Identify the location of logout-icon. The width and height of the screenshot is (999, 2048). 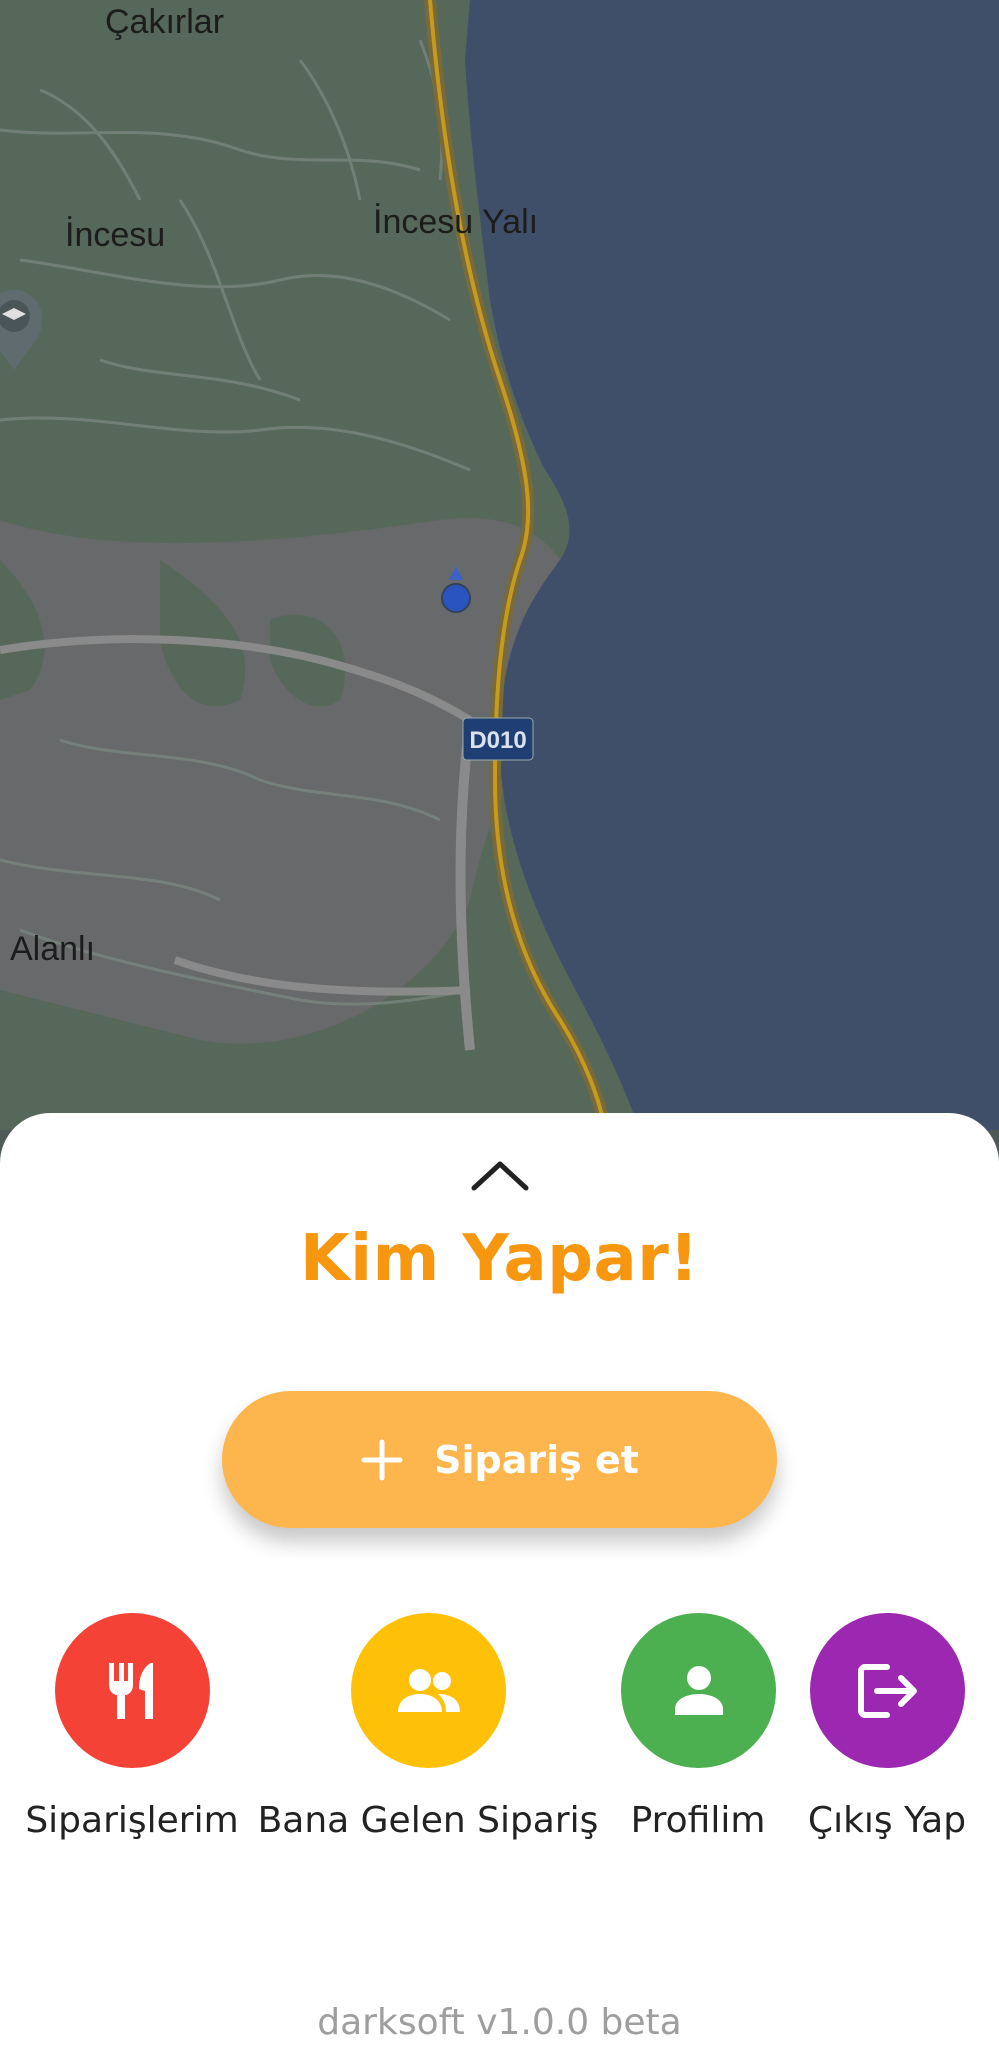
(887, 1690).